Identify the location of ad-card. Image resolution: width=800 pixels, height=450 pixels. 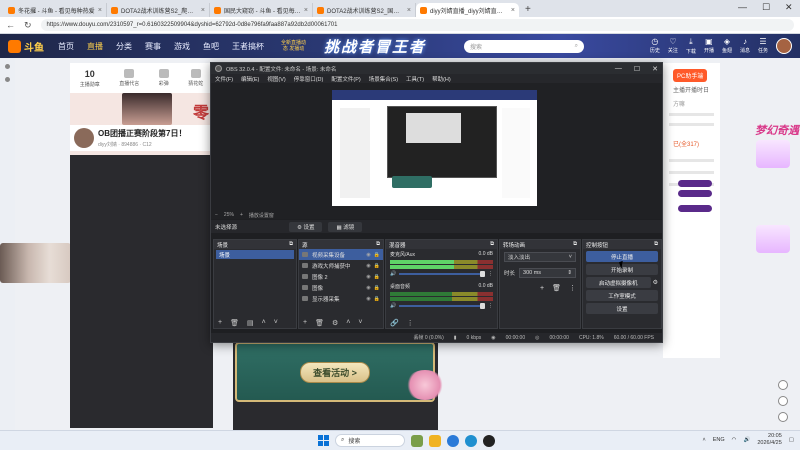
(773, 154).